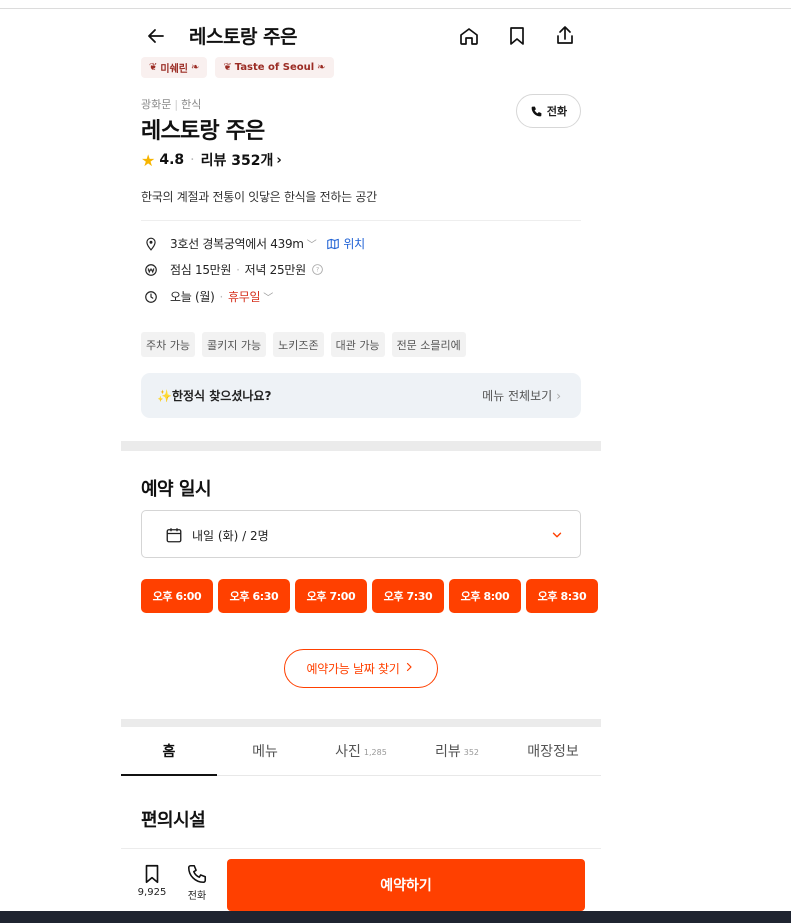  What do you see at coordinates (357, 344) in the screenshot?
I see `tag: 대관 가능` at bounding box center [357, 344].